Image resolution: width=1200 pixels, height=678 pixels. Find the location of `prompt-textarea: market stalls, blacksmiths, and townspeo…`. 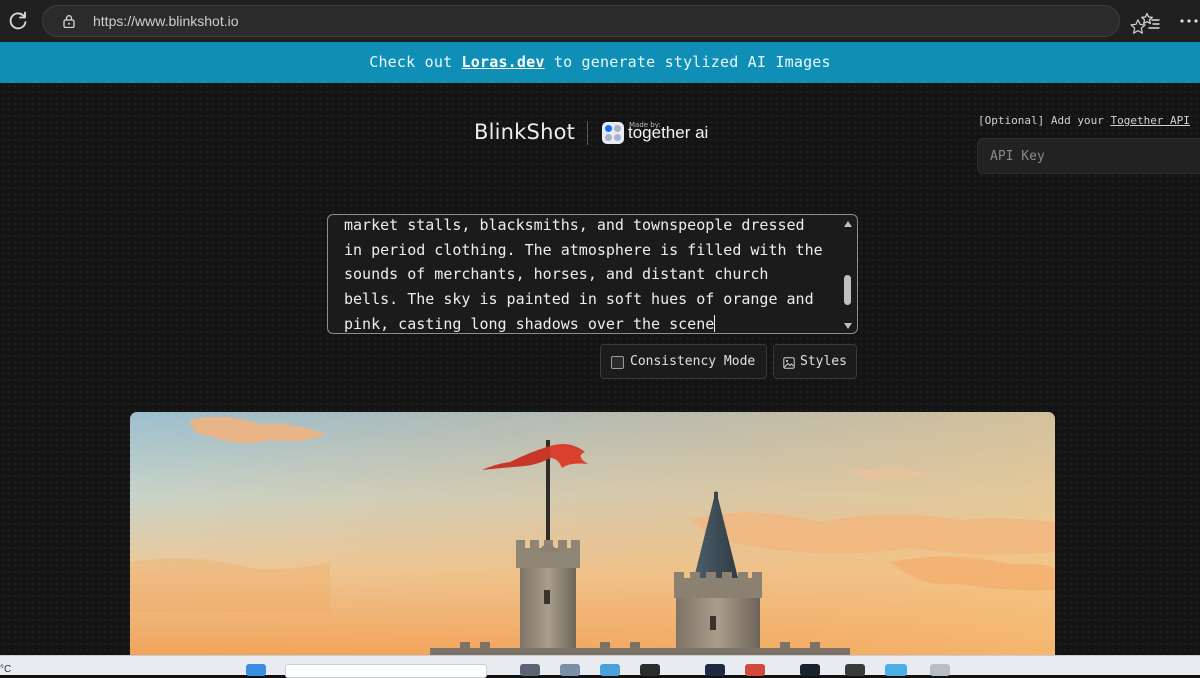

prompt-textarea: market stalls, blacksmiths, and townspeo… is located at coordinates (592, 274).